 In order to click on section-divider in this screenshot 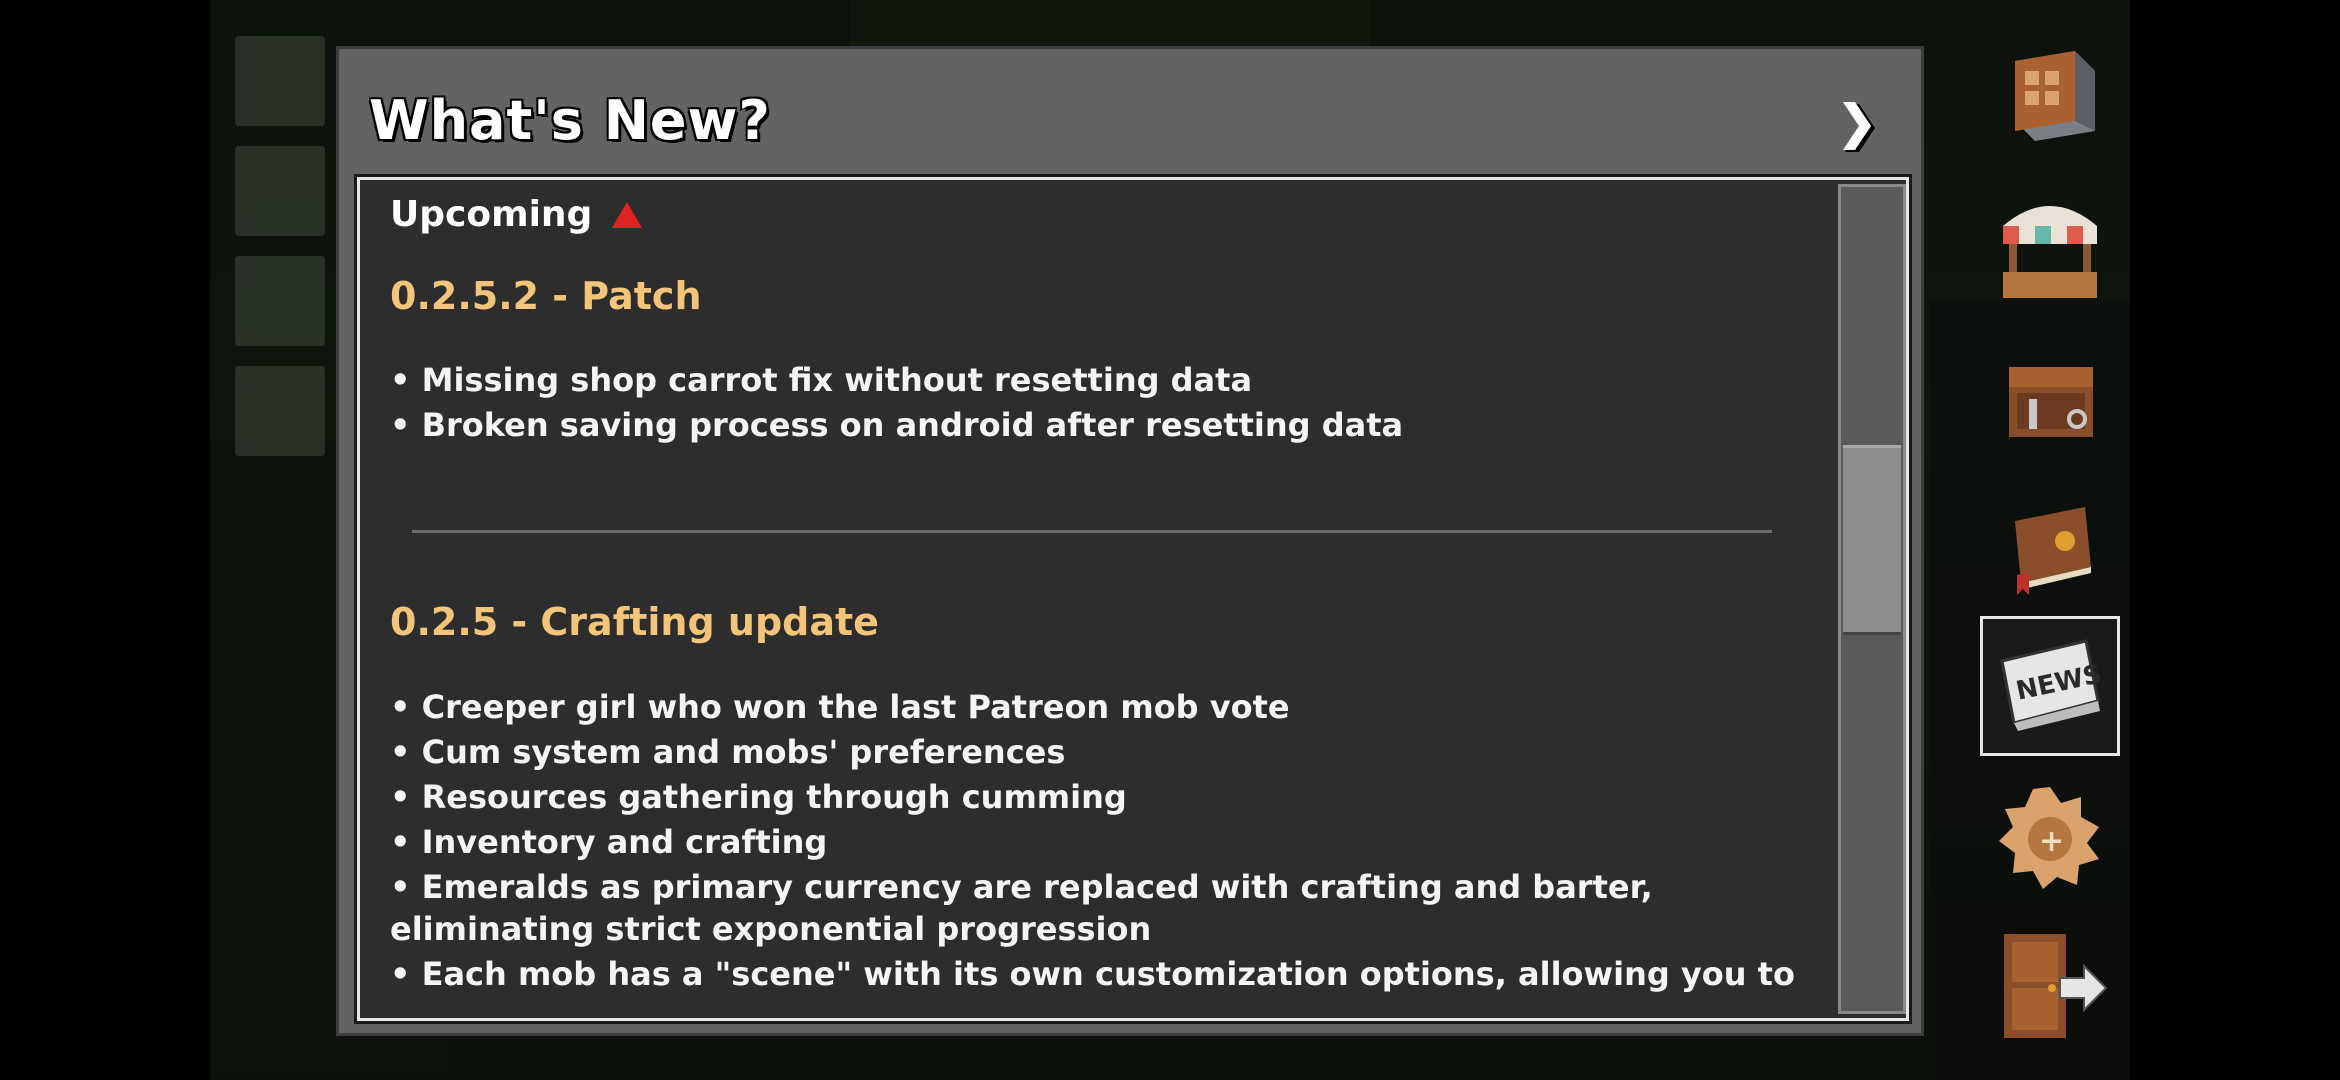, I will do `click(1092, 531)`.